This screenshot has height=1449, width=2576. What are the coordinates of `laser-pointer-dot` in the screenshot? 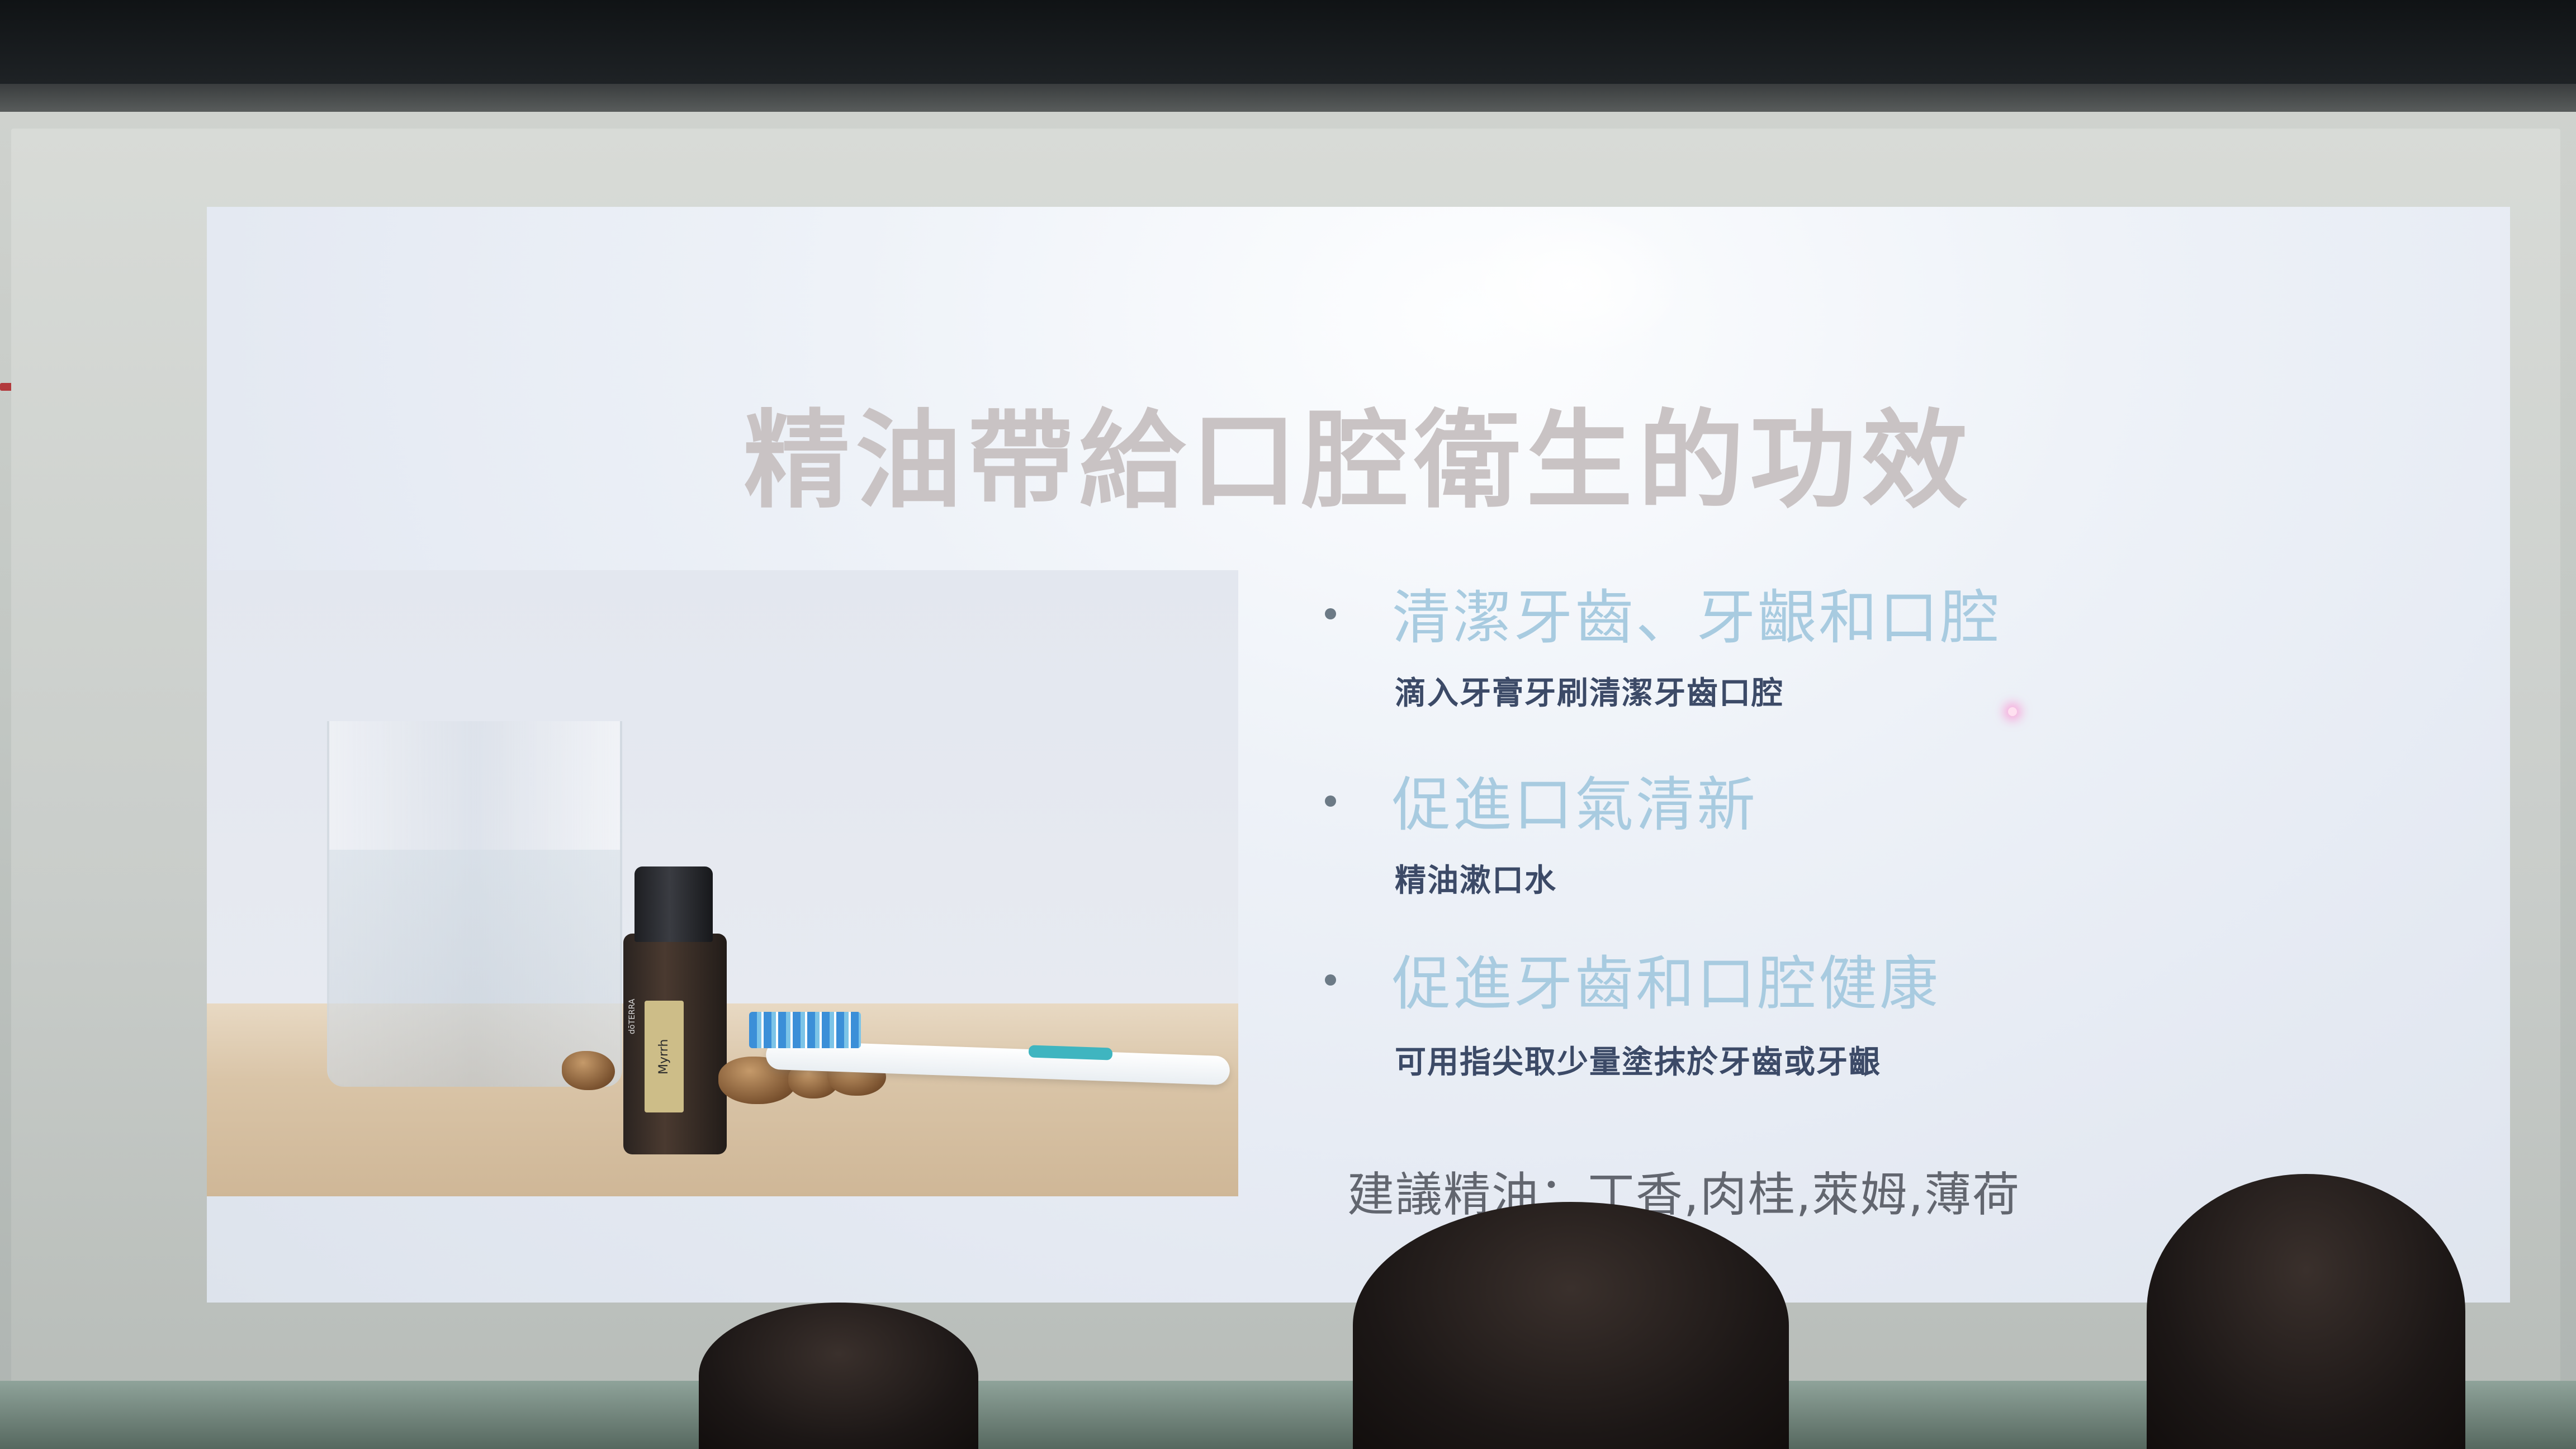 It's located at (2012, 712).